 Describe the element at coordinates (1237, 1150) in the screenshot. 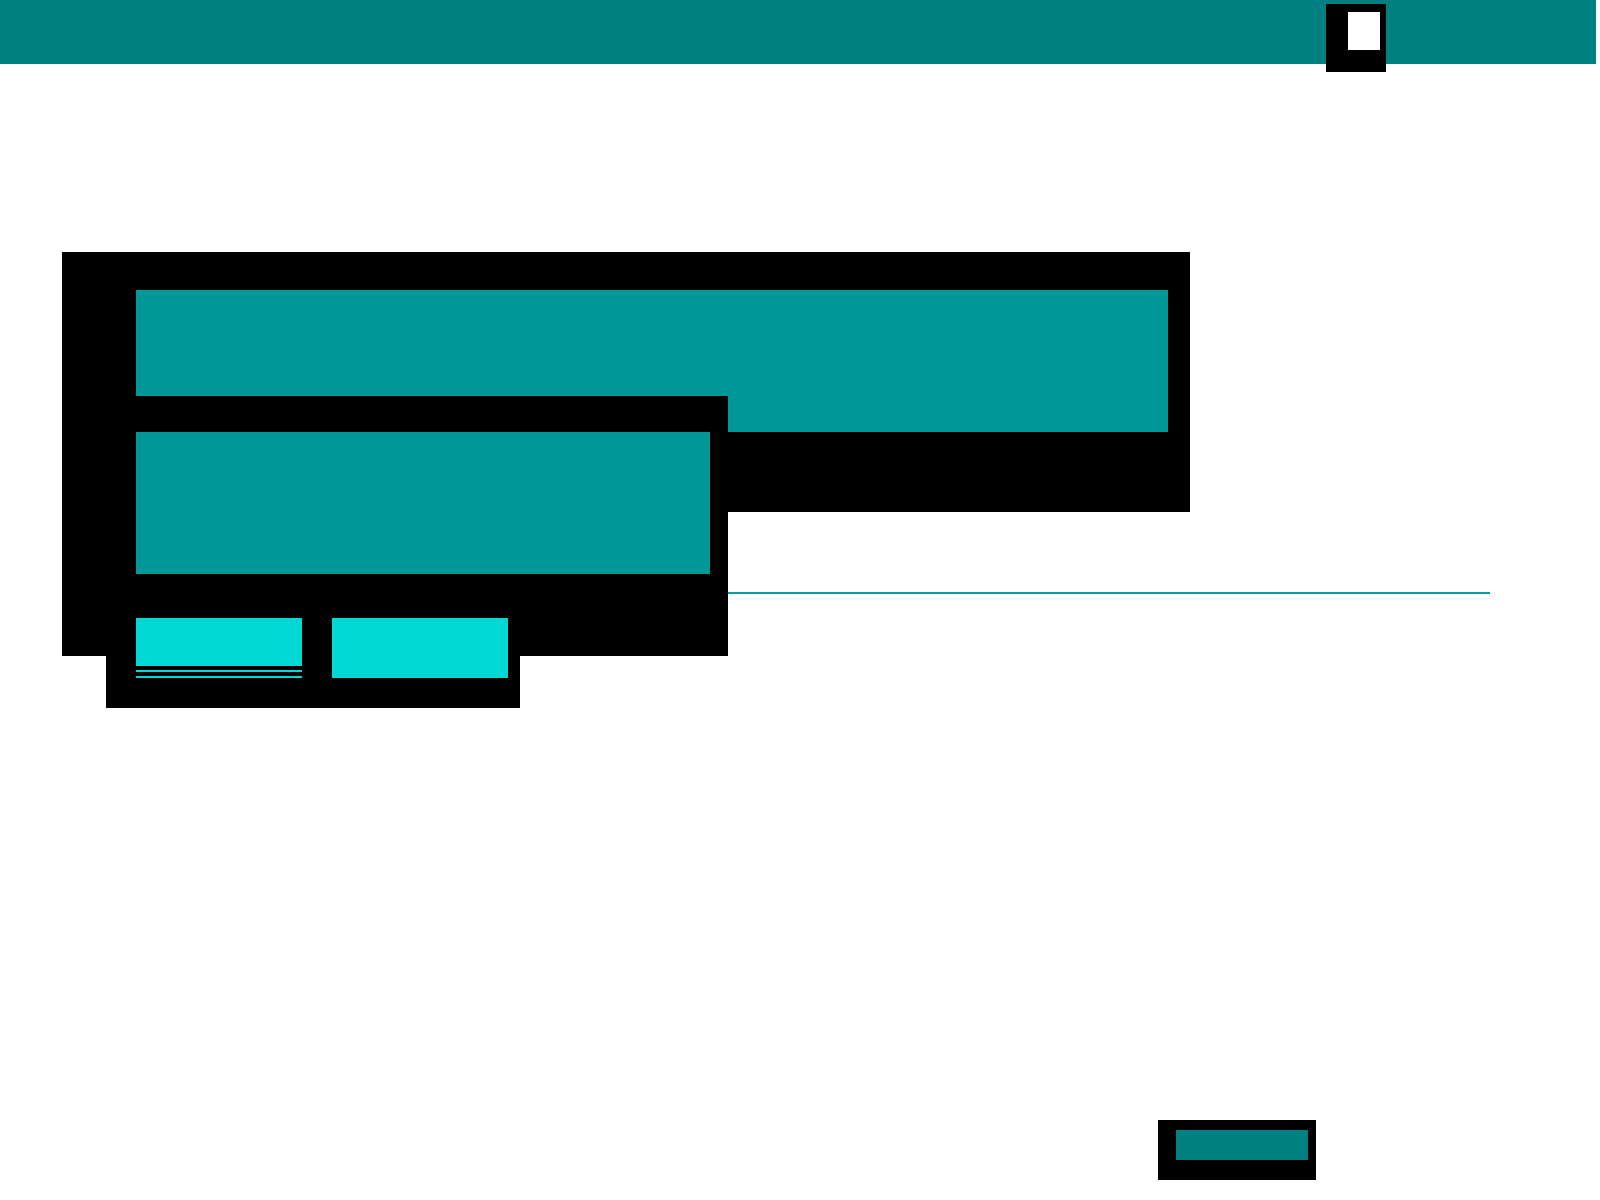

I see `footer-button` at that location.